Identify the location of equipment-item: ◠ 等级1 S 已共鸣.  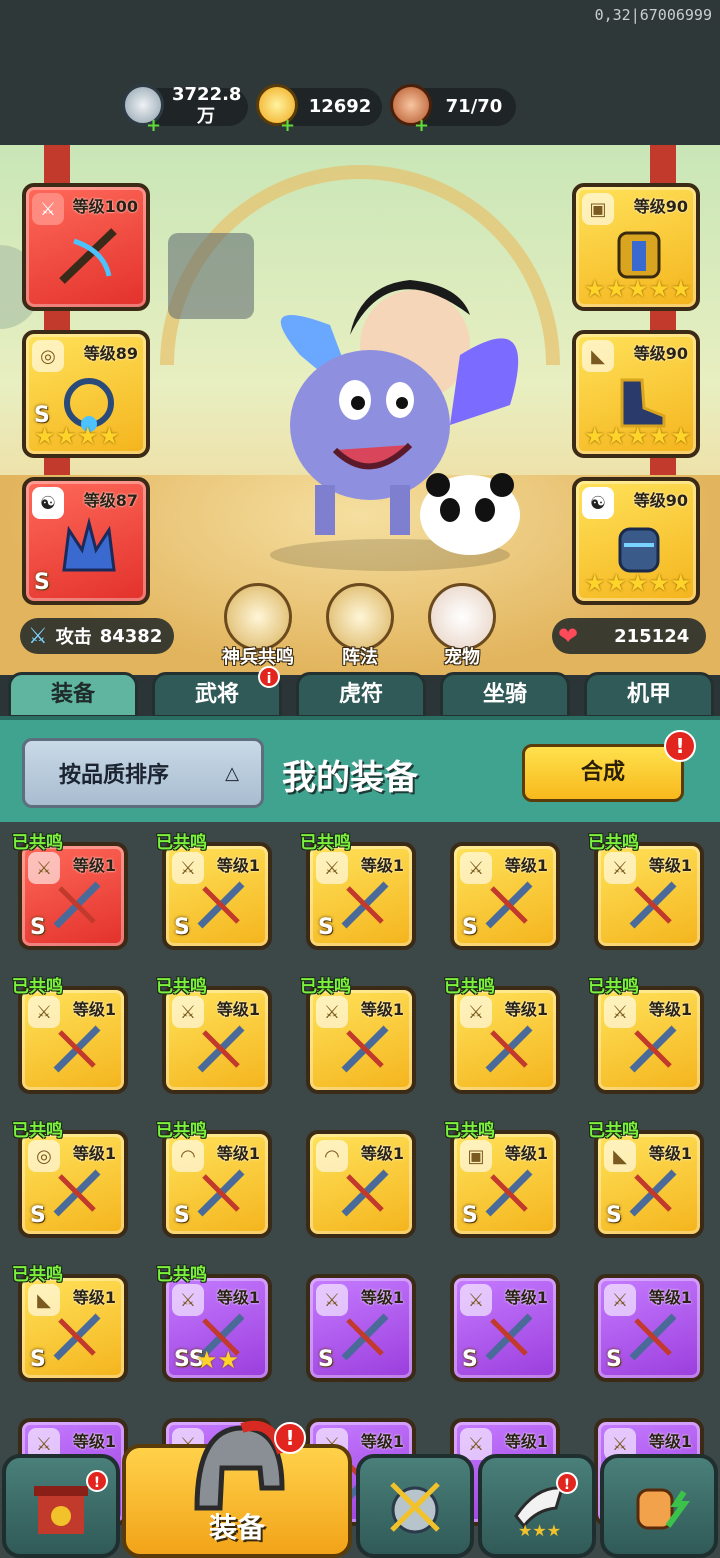
(214, 1179).